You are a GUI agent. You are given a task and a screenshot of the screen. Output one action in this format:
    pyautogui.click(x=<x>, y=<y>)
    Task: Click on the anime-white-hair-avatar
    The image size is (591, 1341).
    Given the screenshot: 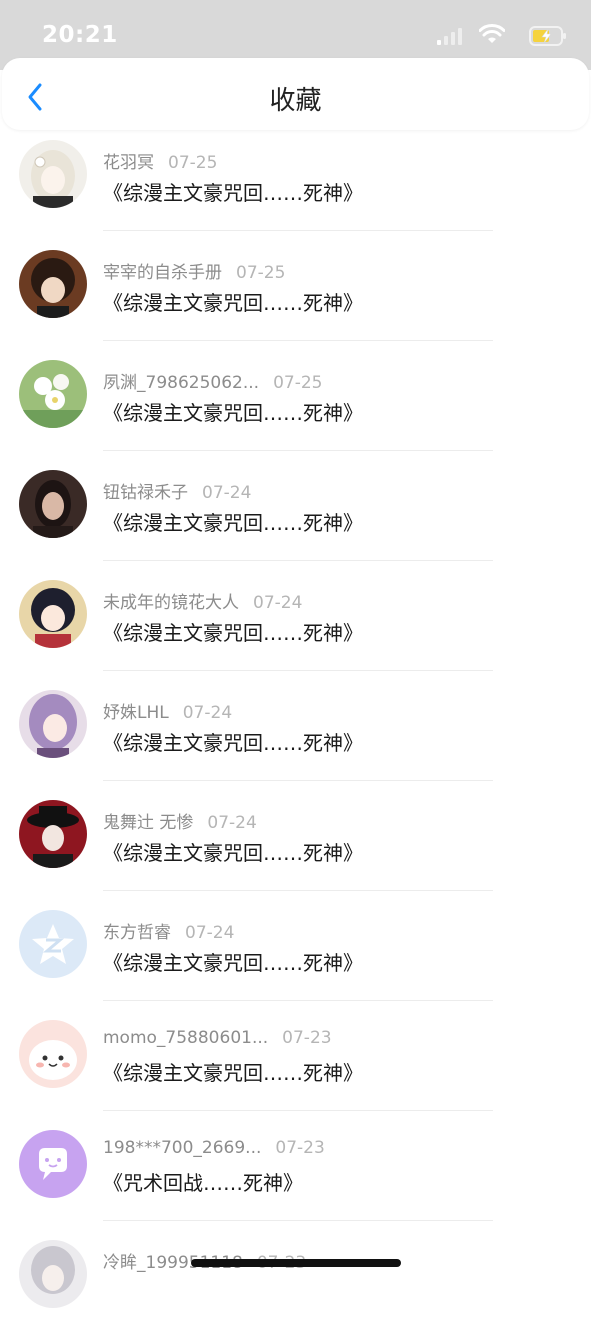 What is the action you would take?
    pyautogui.click(x=53, y=174)
    